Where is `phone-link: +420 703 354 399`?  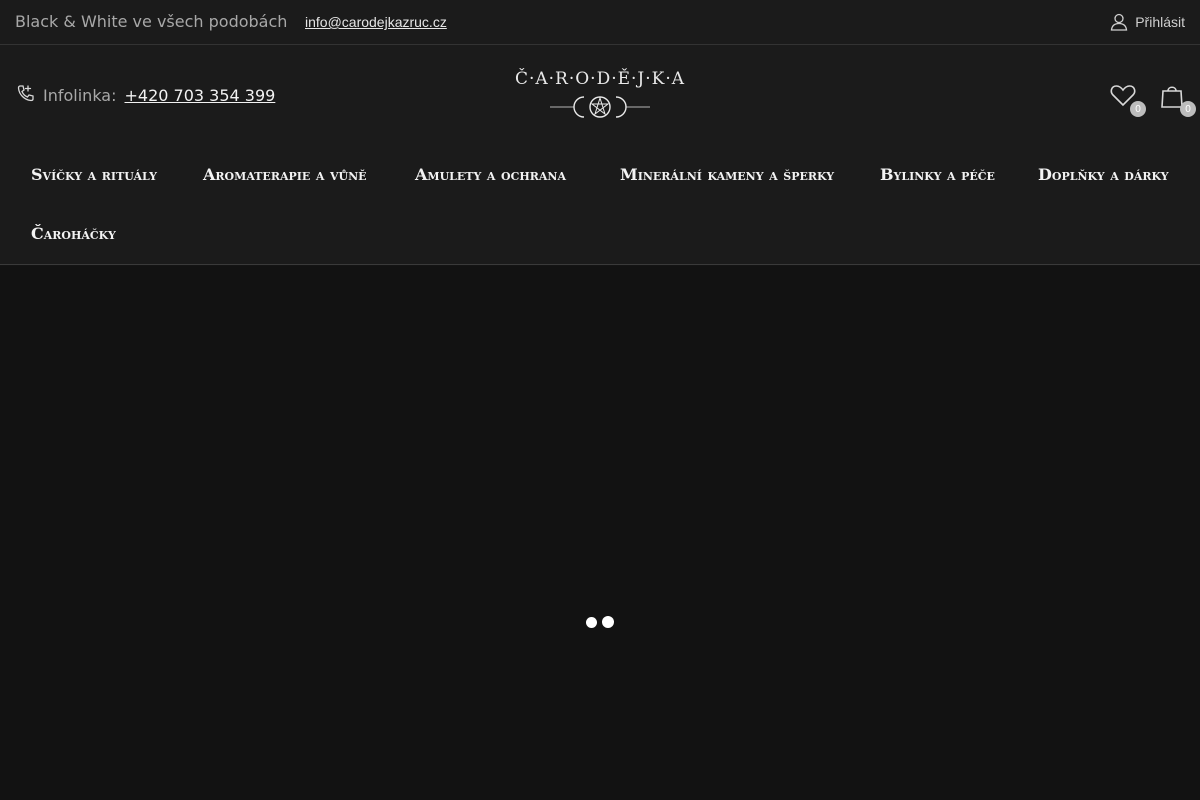
phone-link: +420 703 354 399 is located at coordinates (200, 95).